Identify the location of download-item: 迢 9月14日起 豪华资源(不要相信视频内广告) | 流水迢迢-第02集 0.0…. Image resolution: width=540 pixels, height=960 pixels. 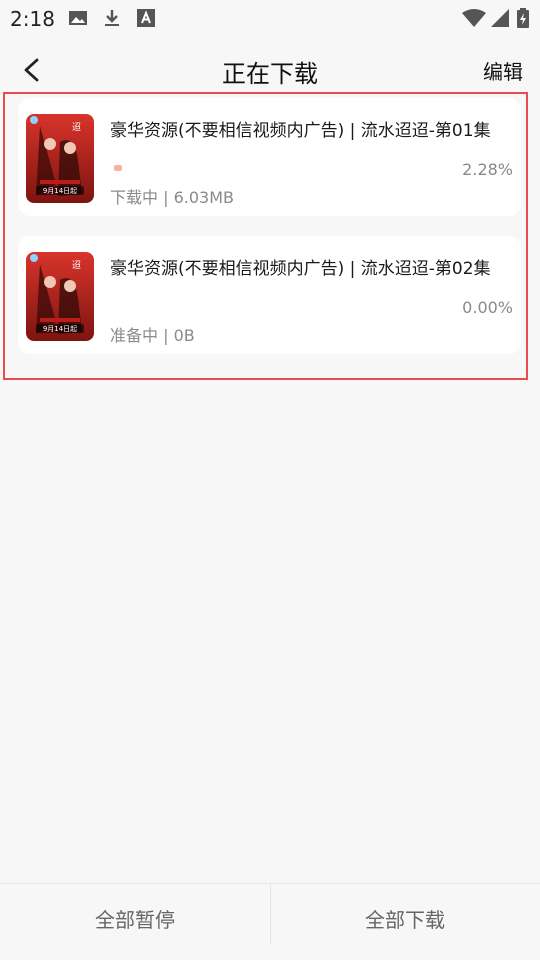
(269, 295).